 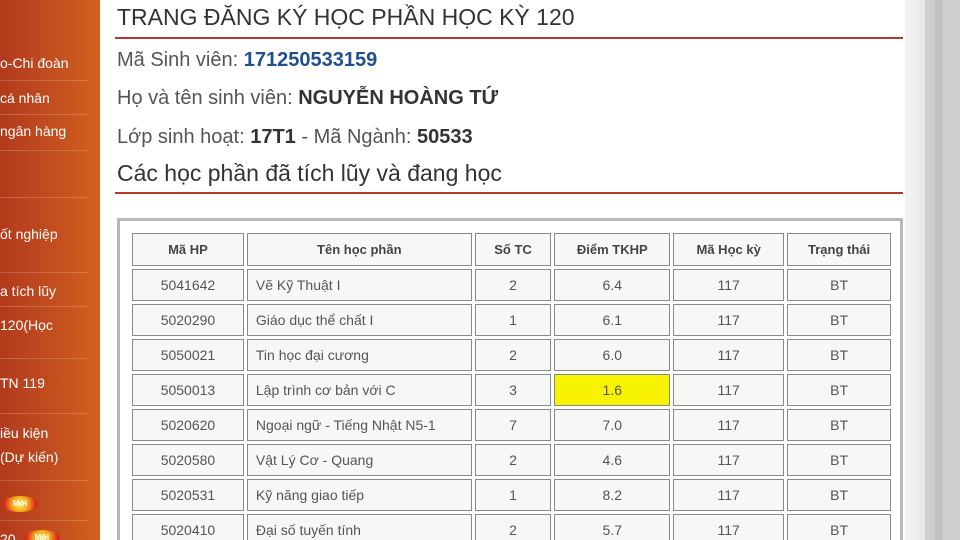 I want to click on gutter-stripe, so click(x=939, y=270).